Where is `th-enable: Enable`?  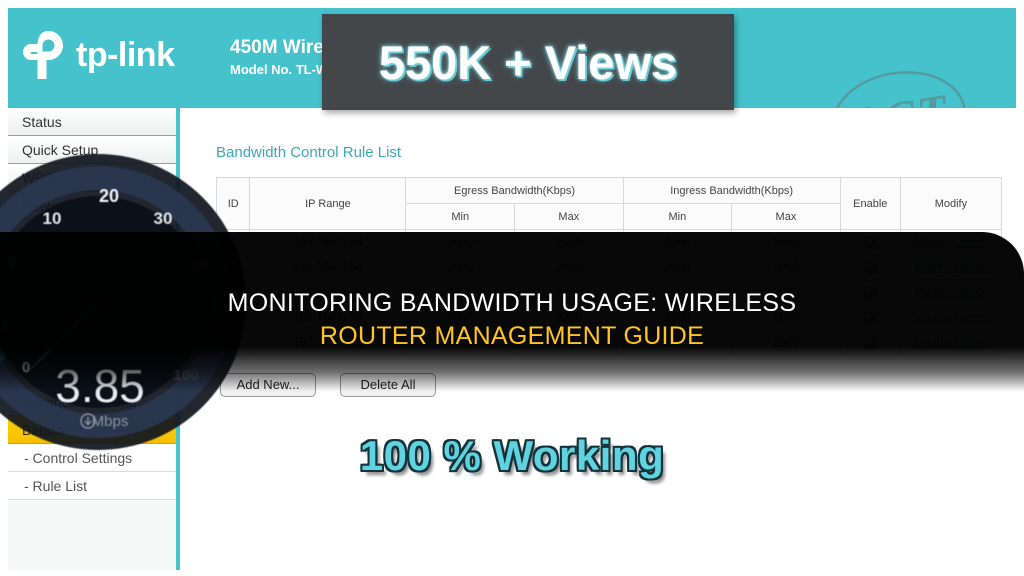
th-enable: Enable is located at coordinates (870, 203).